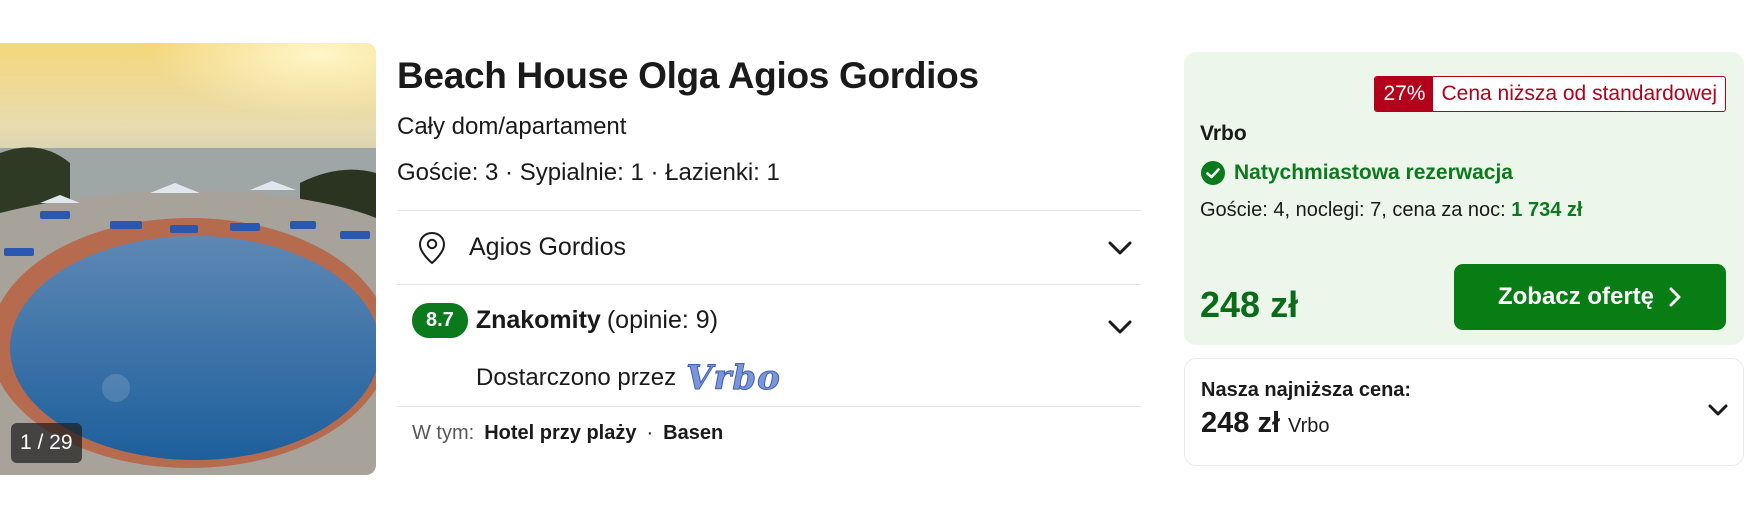  Describe the element at coordinates (576, 377) in the screenshot. I see `provided-by-label: Dostarczono przez` at that location.